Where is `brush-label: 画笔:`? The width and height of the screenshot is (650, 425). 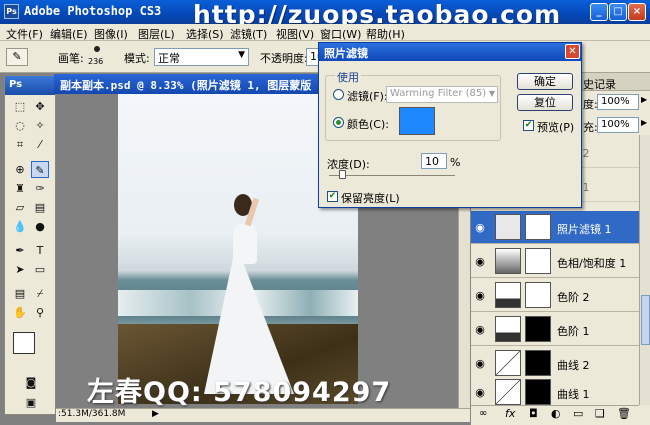
brush-label: 画笔: is located at coordinates (71, 58).